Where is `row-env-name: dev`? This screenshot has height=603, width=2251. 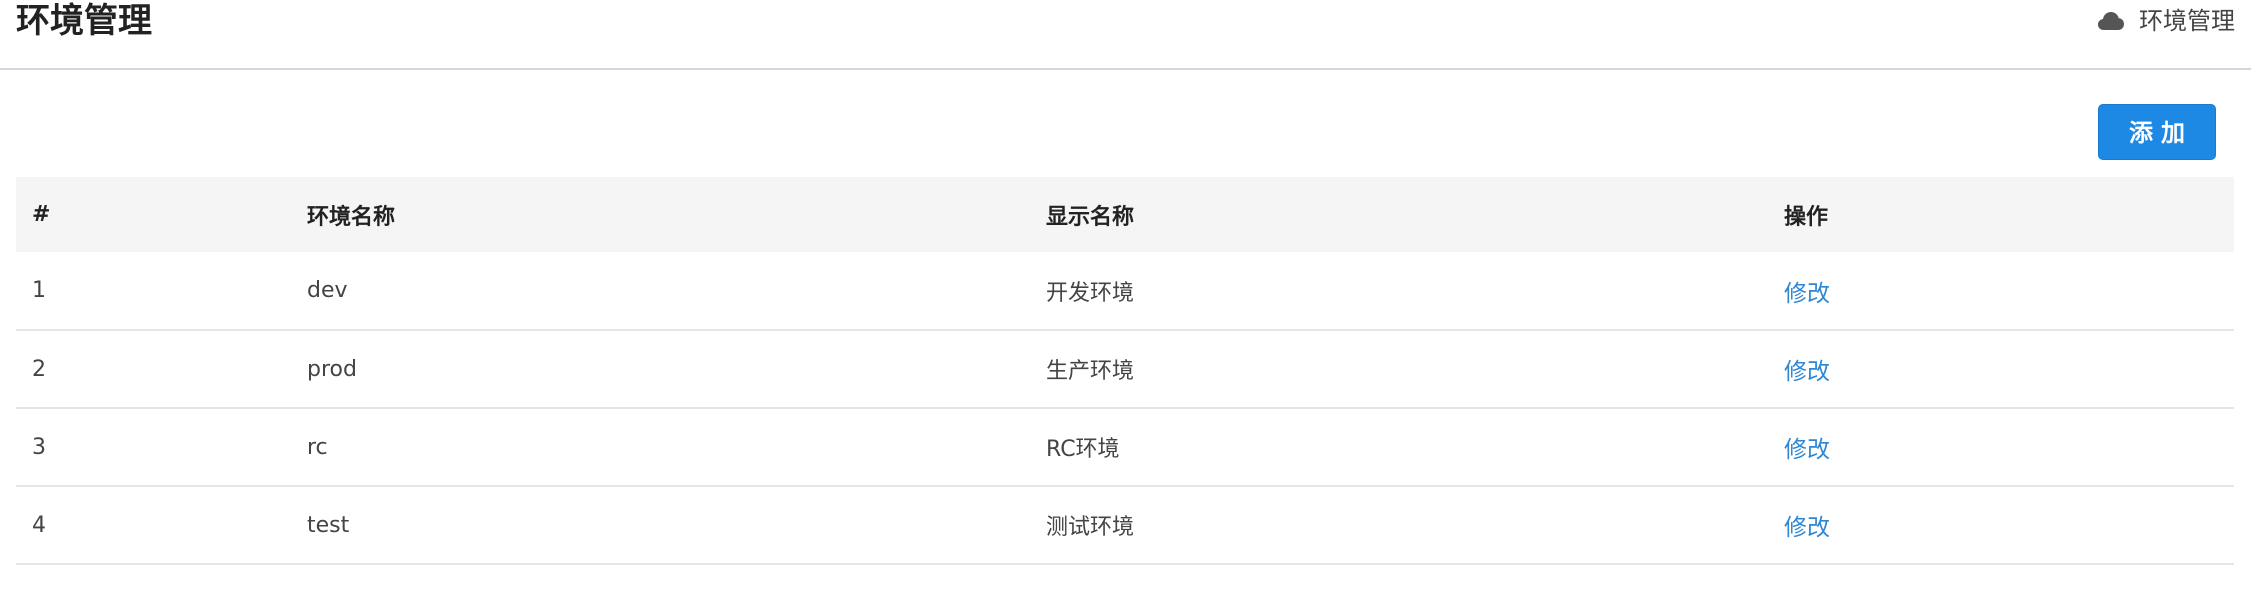
row-env-name: dev is located at coordinates (660, 291).